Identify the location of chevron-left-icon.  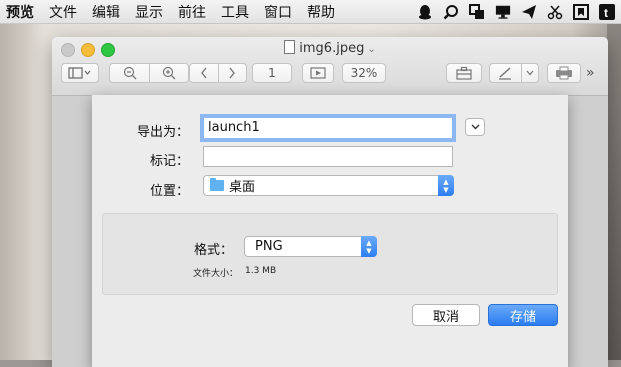
(204, 73).